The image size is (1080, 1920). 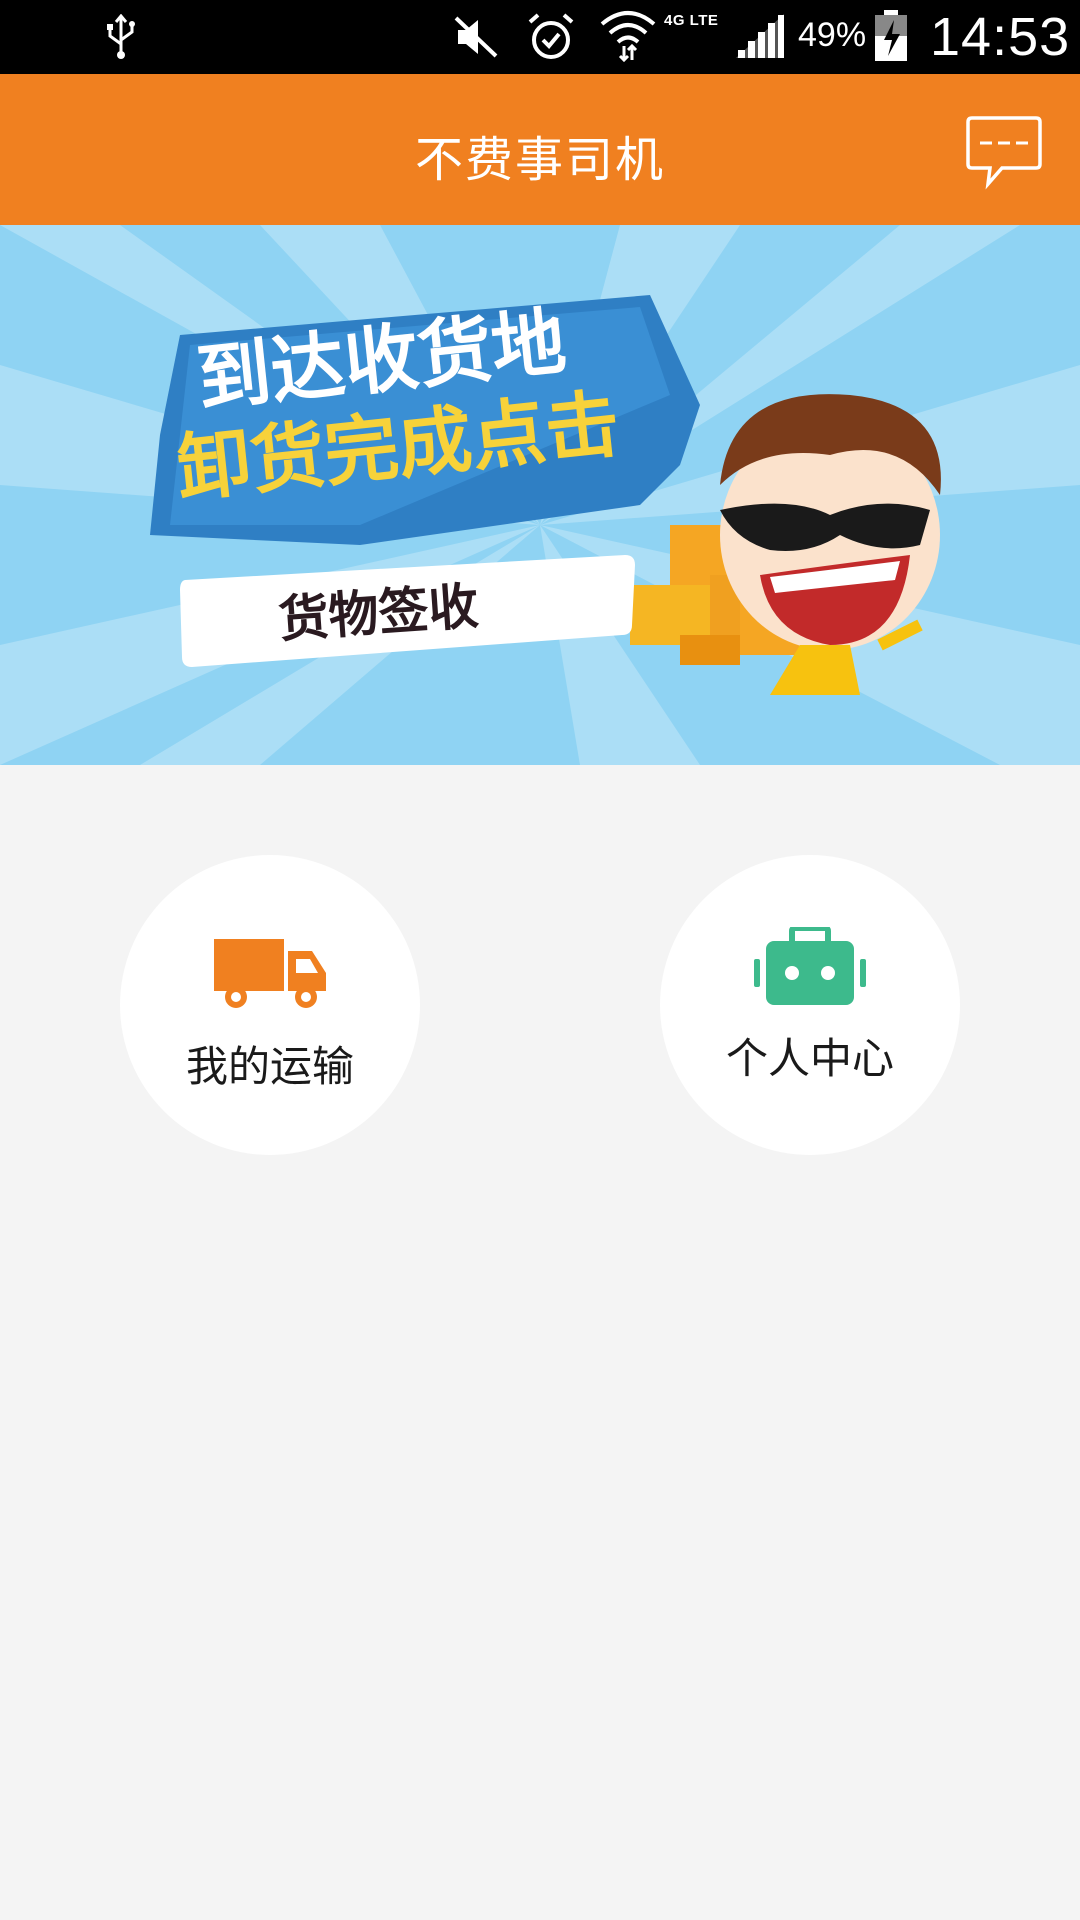 What do you see at coordinates (121, 36) in the screenshot?
I see `usb-icon` at bounding box center [121, 36].